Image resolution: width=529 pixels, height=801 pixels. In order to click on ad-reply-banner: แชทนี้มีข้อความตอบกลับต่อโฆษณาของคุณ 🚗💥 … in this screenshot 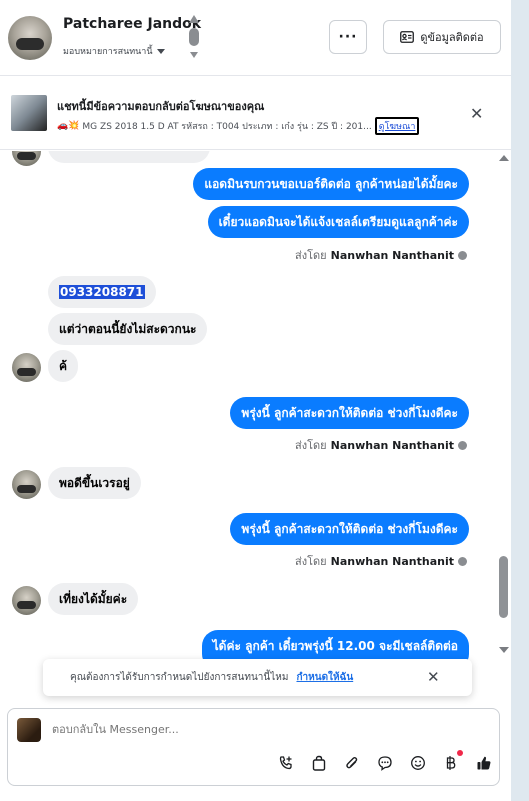, I will do `click(255, 113)`.